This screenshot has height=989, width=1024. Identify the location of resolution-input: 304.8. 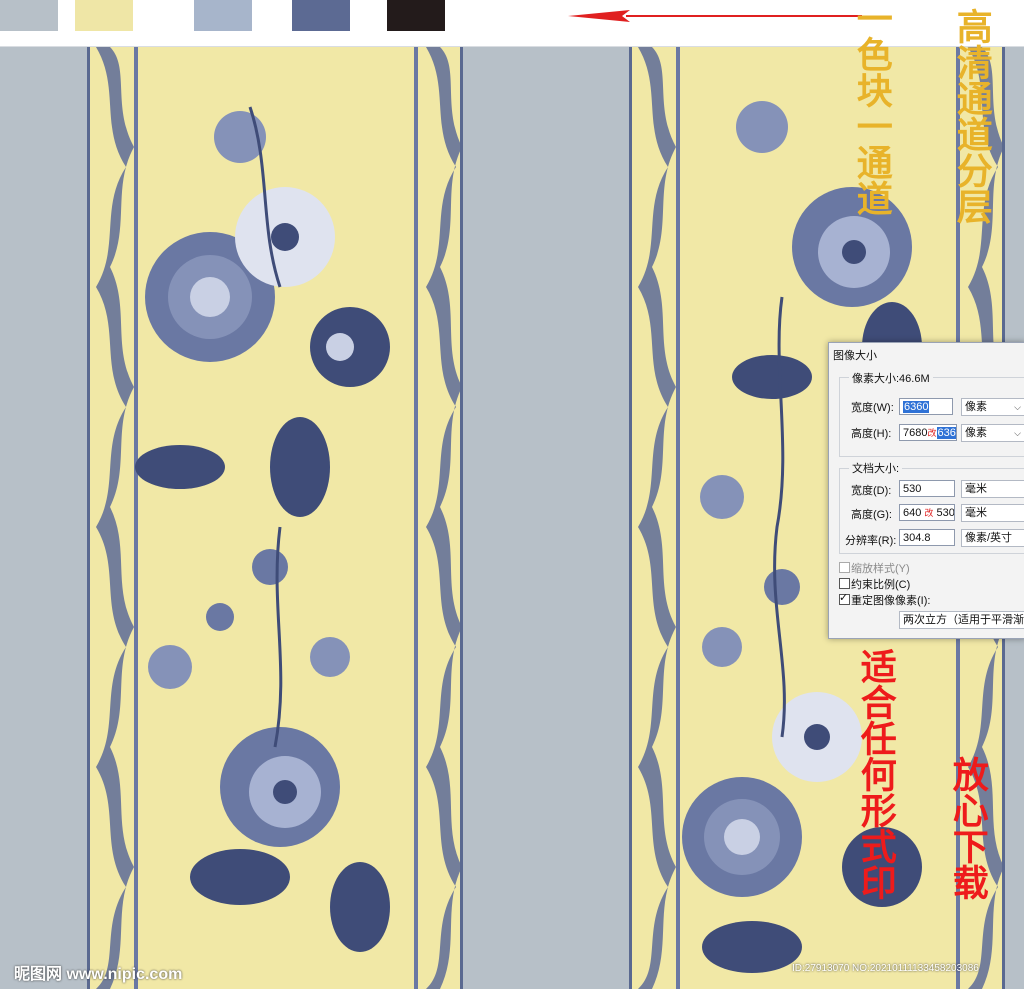
(927, 537).